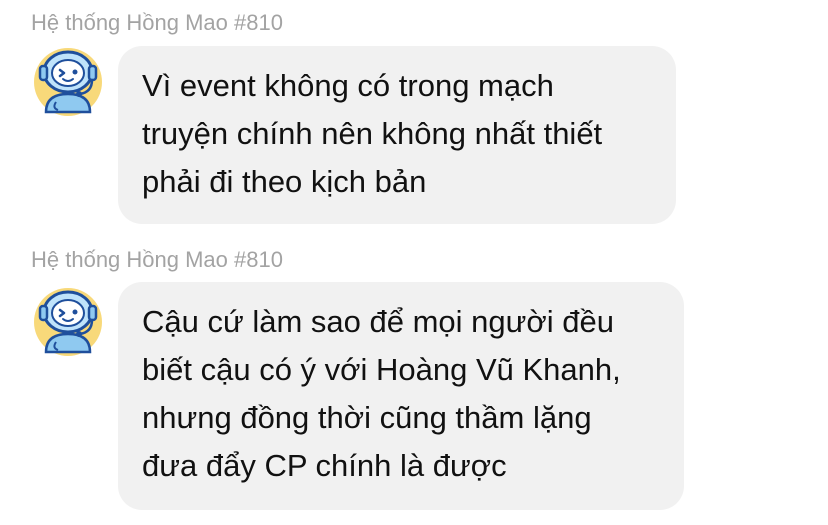  What do you see at coordinates (372, 133) in the screenshot?
I see `message-text-line: truyện chính nên không nhất thiết` at bounding box center [372, 133].